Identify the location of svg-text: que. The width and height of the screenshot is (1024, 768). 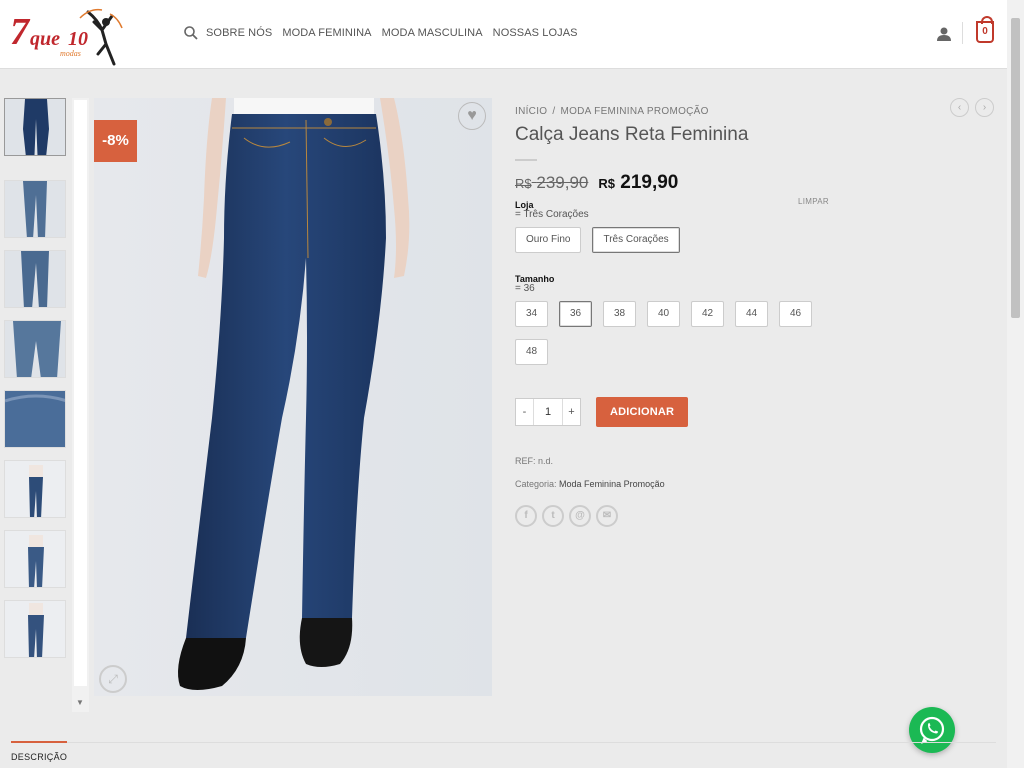
(45, 39).